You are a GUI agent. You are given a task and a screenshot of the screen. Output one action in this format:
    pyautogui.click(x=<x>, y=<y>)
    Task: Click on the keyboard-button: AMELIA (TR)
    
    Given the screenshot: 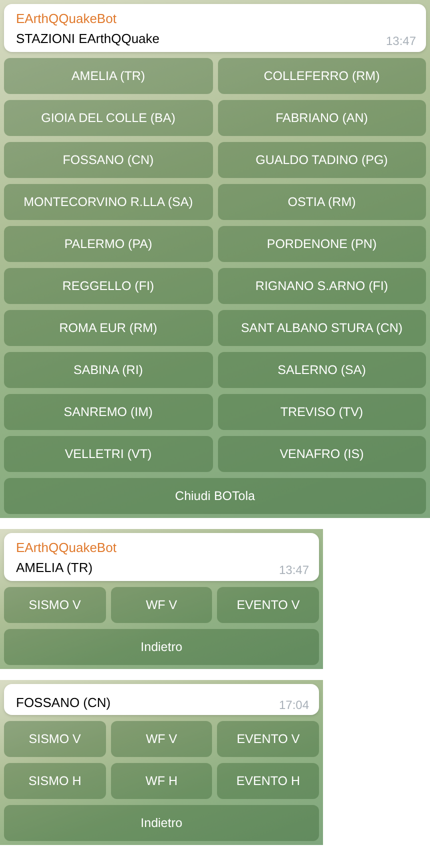 What is the action you would take?
    pyautogui.click(x=108, y=76)
    